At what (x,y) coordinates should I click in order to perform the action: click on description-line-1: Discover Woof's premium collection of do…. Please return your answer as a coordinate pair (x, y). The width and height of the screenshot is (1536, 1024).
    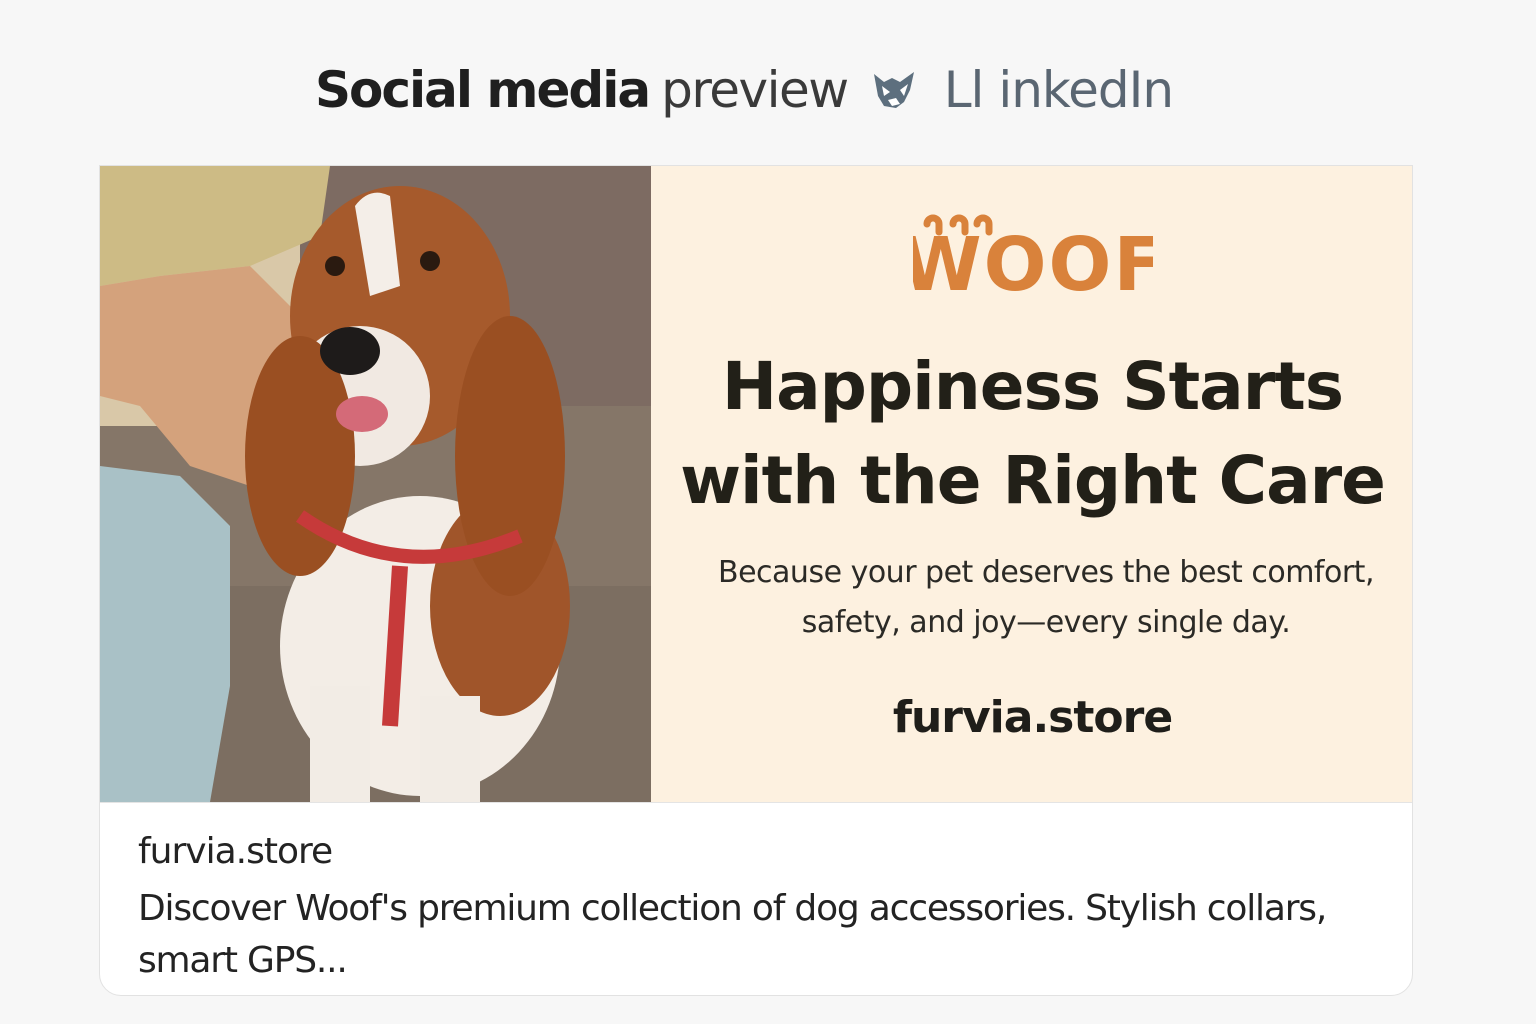
    Looking at the image, I should click on (732, 908).